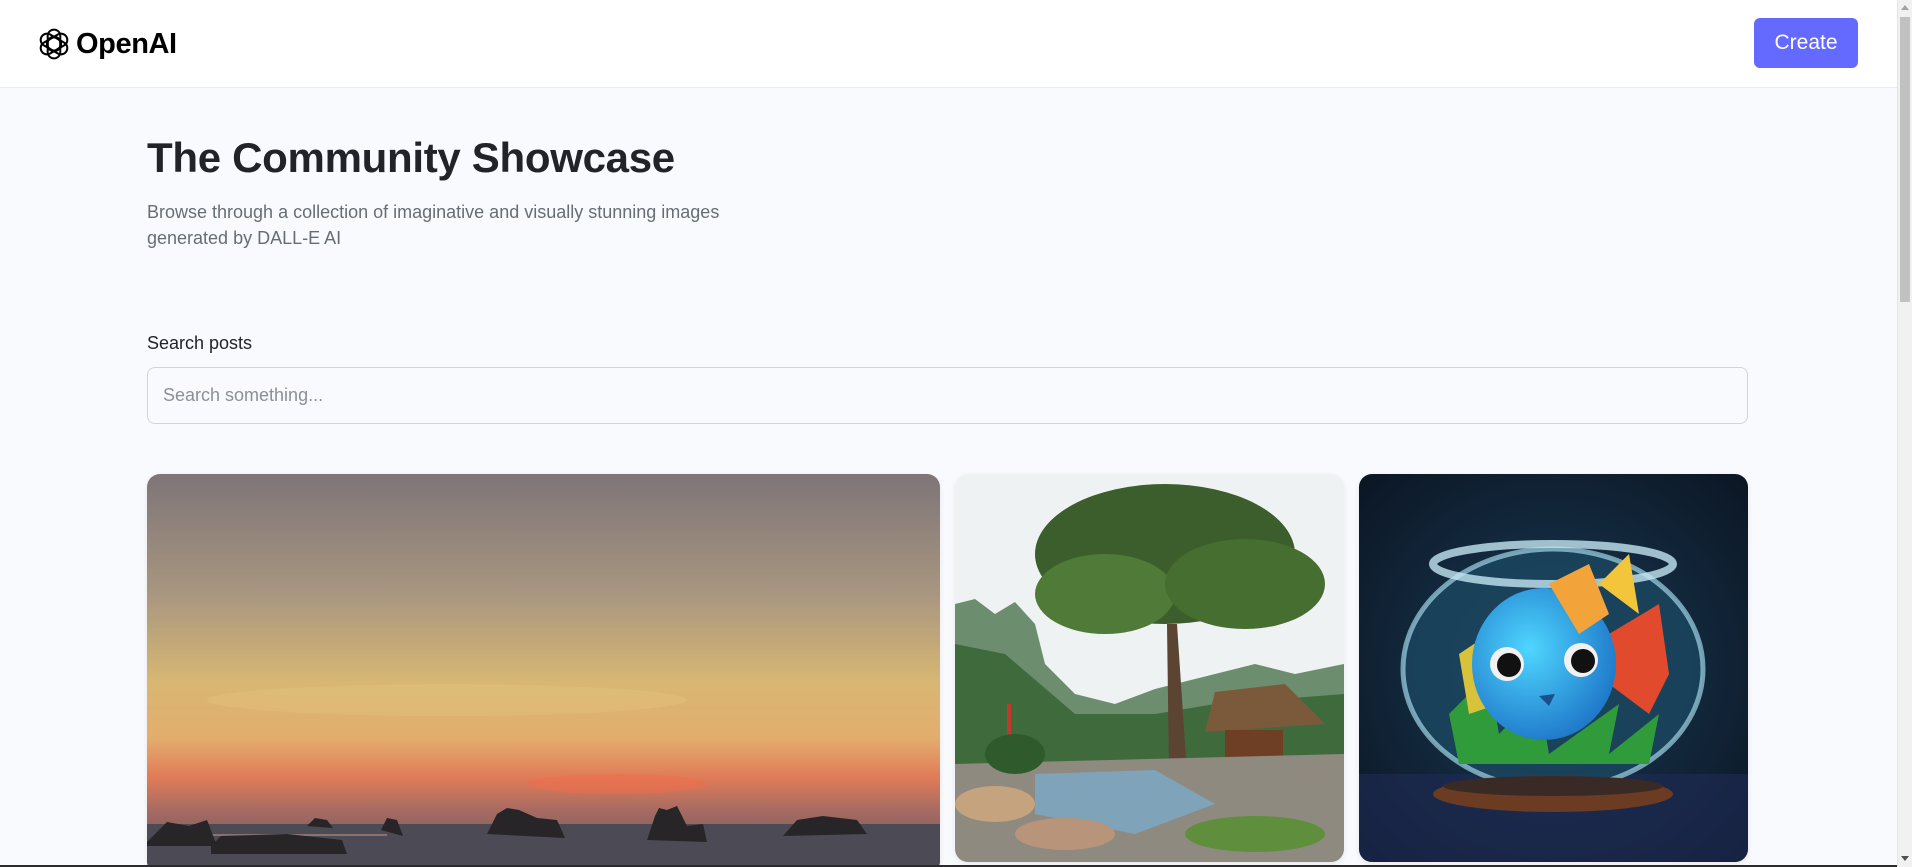 The image size is (1912, 867). Describe the element at coordinates (1904, 433) in the screenshot. I see `vertical-scrollbar` at that location.